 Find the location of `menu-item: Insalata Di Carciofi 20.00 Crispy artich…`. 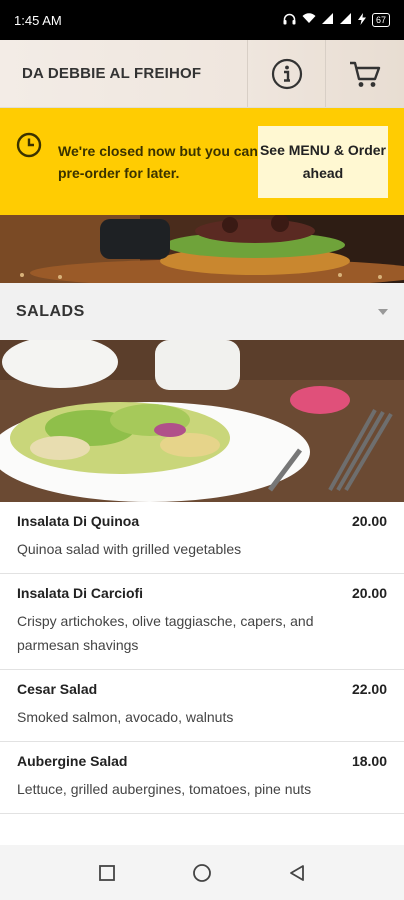

menu-item: Insalata Di Carciofi 20.00 Crispy artich… is located at coordinates (202, 622).